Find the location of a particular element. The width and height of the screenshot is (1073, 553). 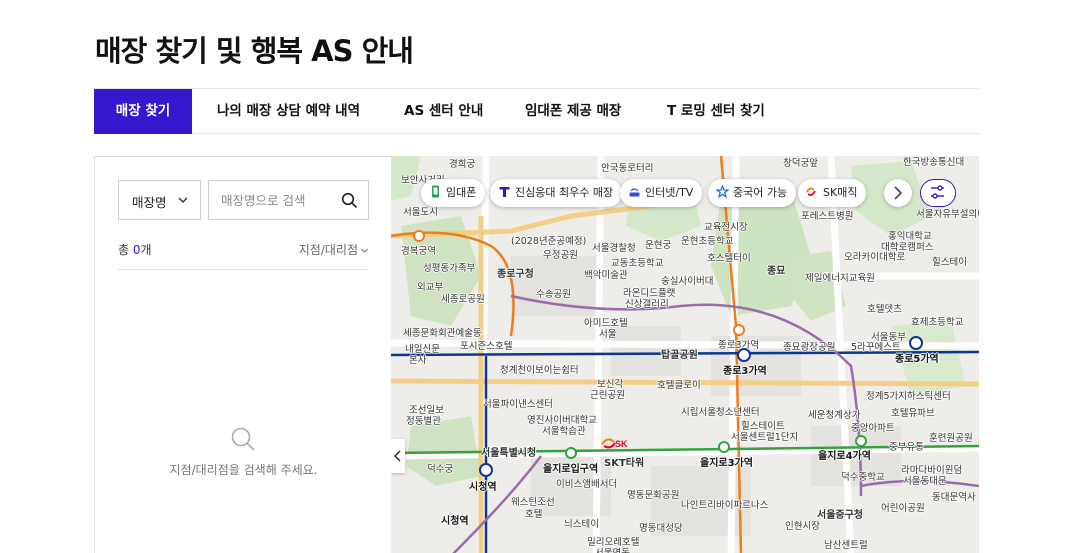

map-label: 서울경찰청 is located at coordinates (614, 248).